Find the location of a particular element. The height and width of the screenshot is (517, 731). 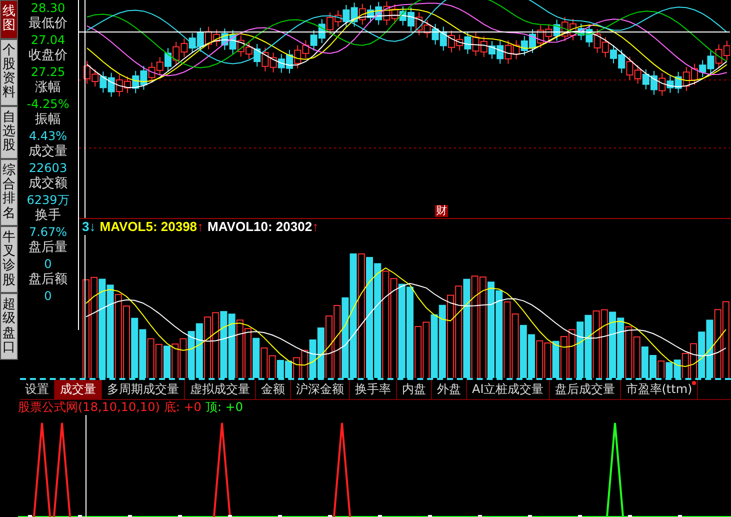

sidebar-tab: 牛叉诊股 is located at coordinates (9, 260).